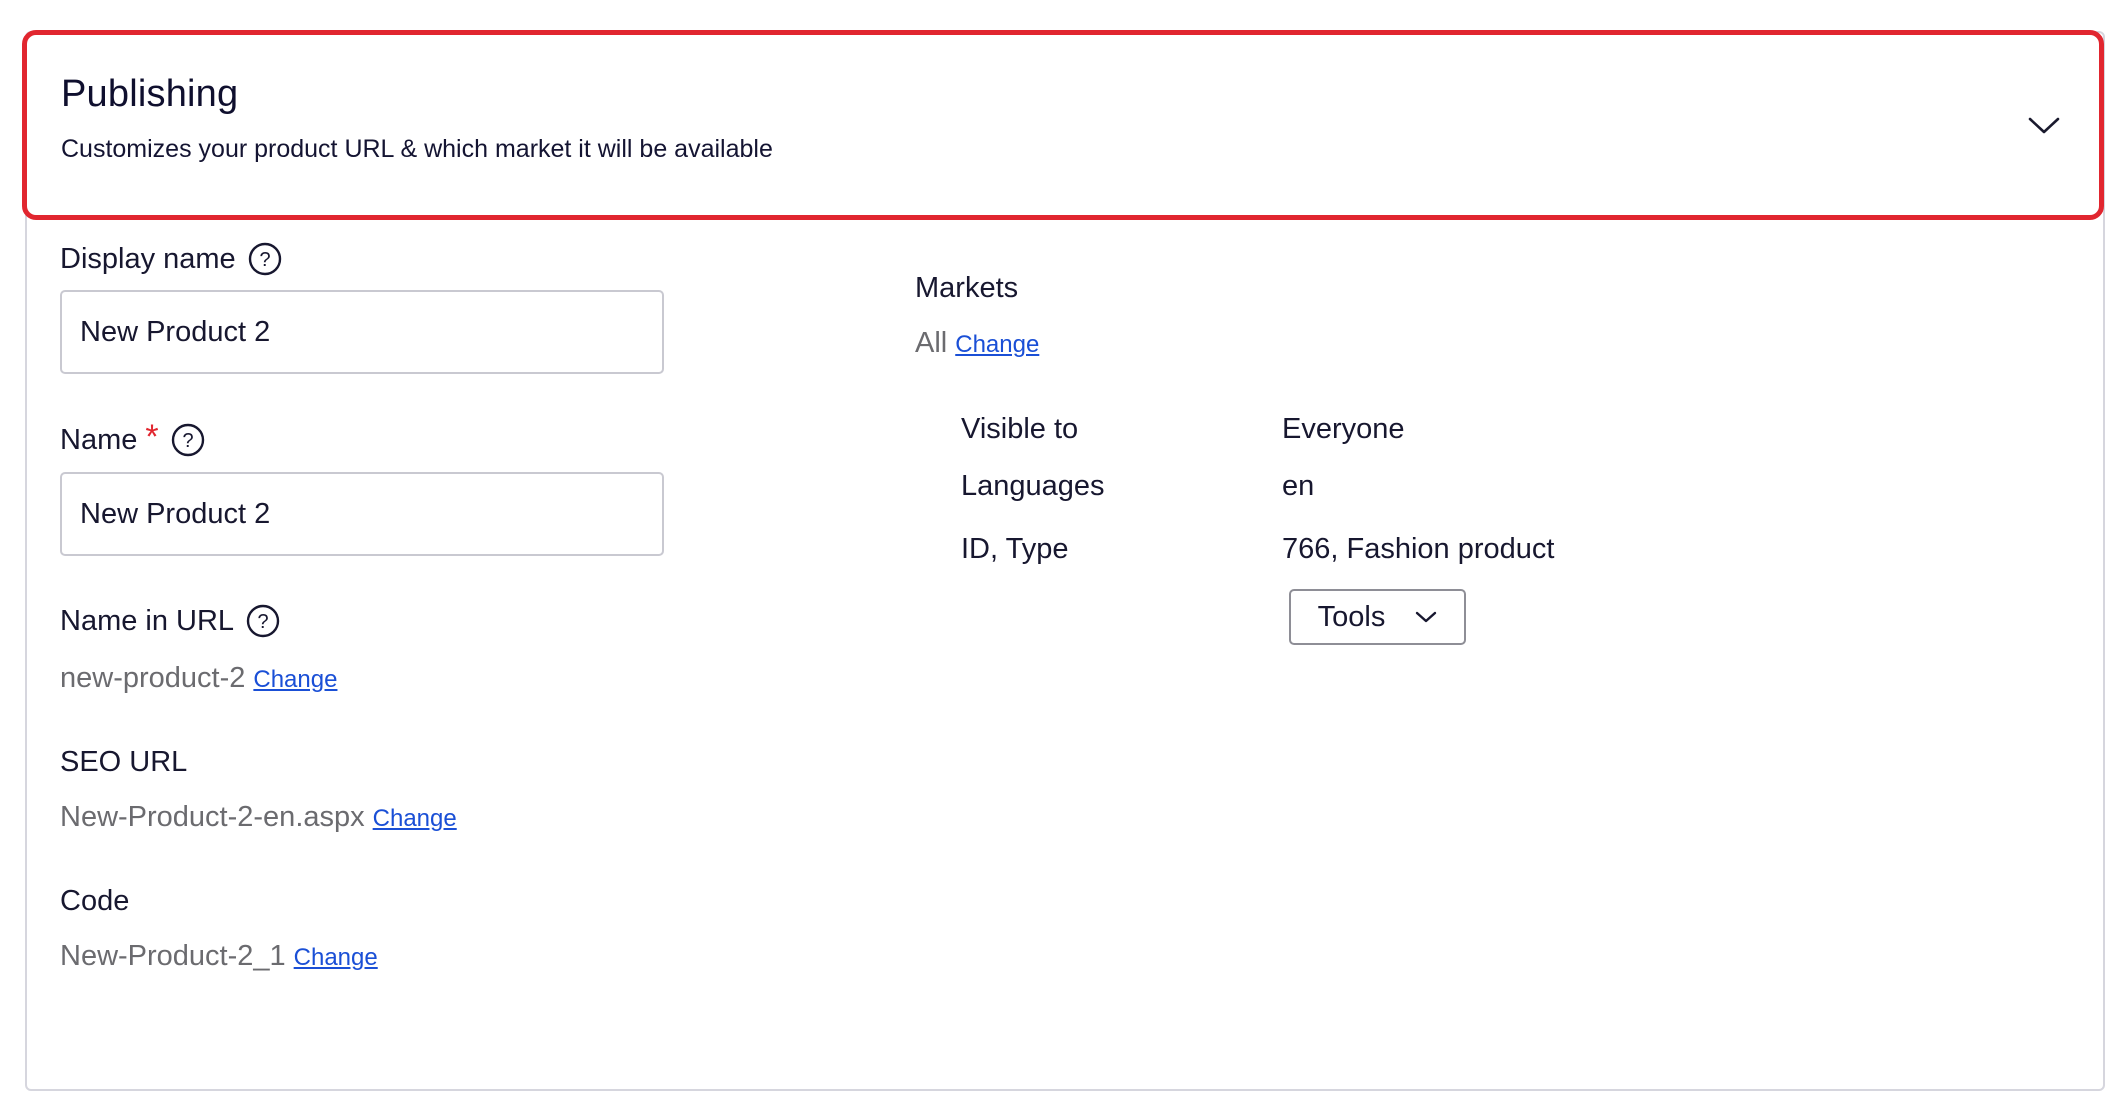  What do you see at coordinates (173, 956) in the screenshot?
I see `code-value: New-Product-2_1` at bounding box center [173, 956].